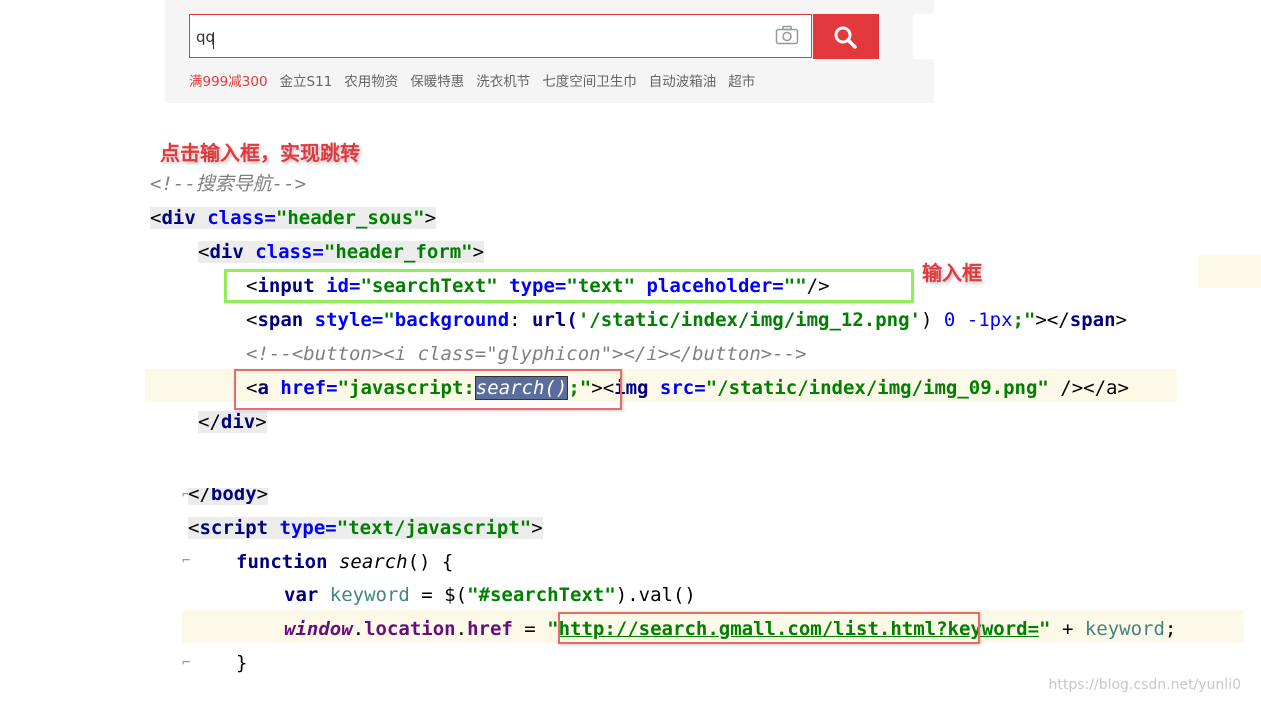 This screenshot has width=1261, height=703. I want to click on code-line-brace-close: }, so click(242, 663).